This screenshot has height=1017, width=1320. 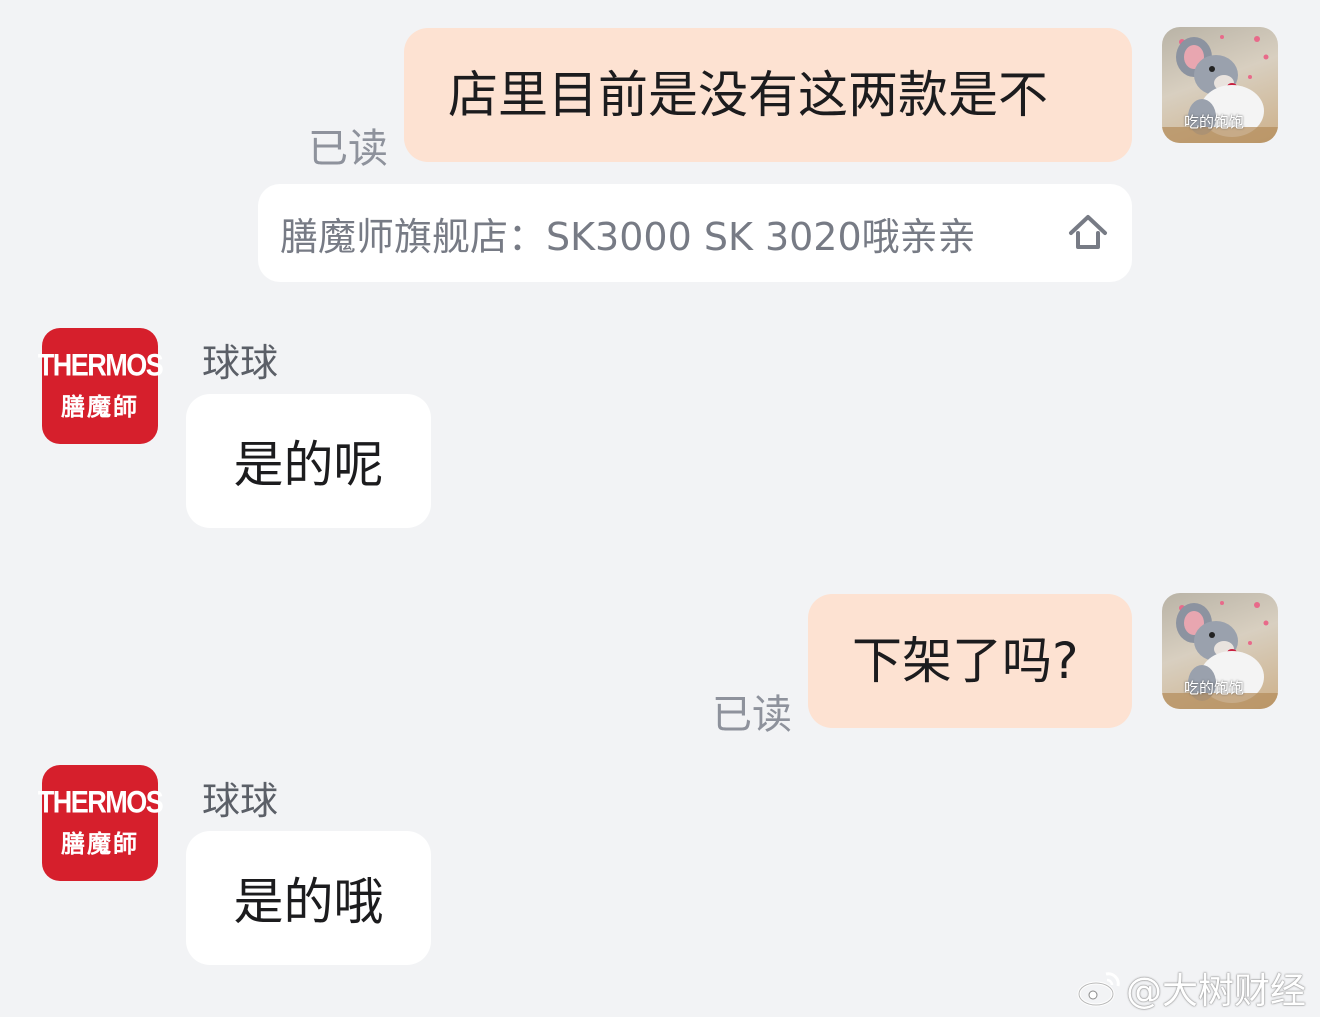 What do you see at coordinates (748, 95) in the screenshot?
I see `message-text: 店里目前是没有这两款是不` at bounding box center [748, 95].